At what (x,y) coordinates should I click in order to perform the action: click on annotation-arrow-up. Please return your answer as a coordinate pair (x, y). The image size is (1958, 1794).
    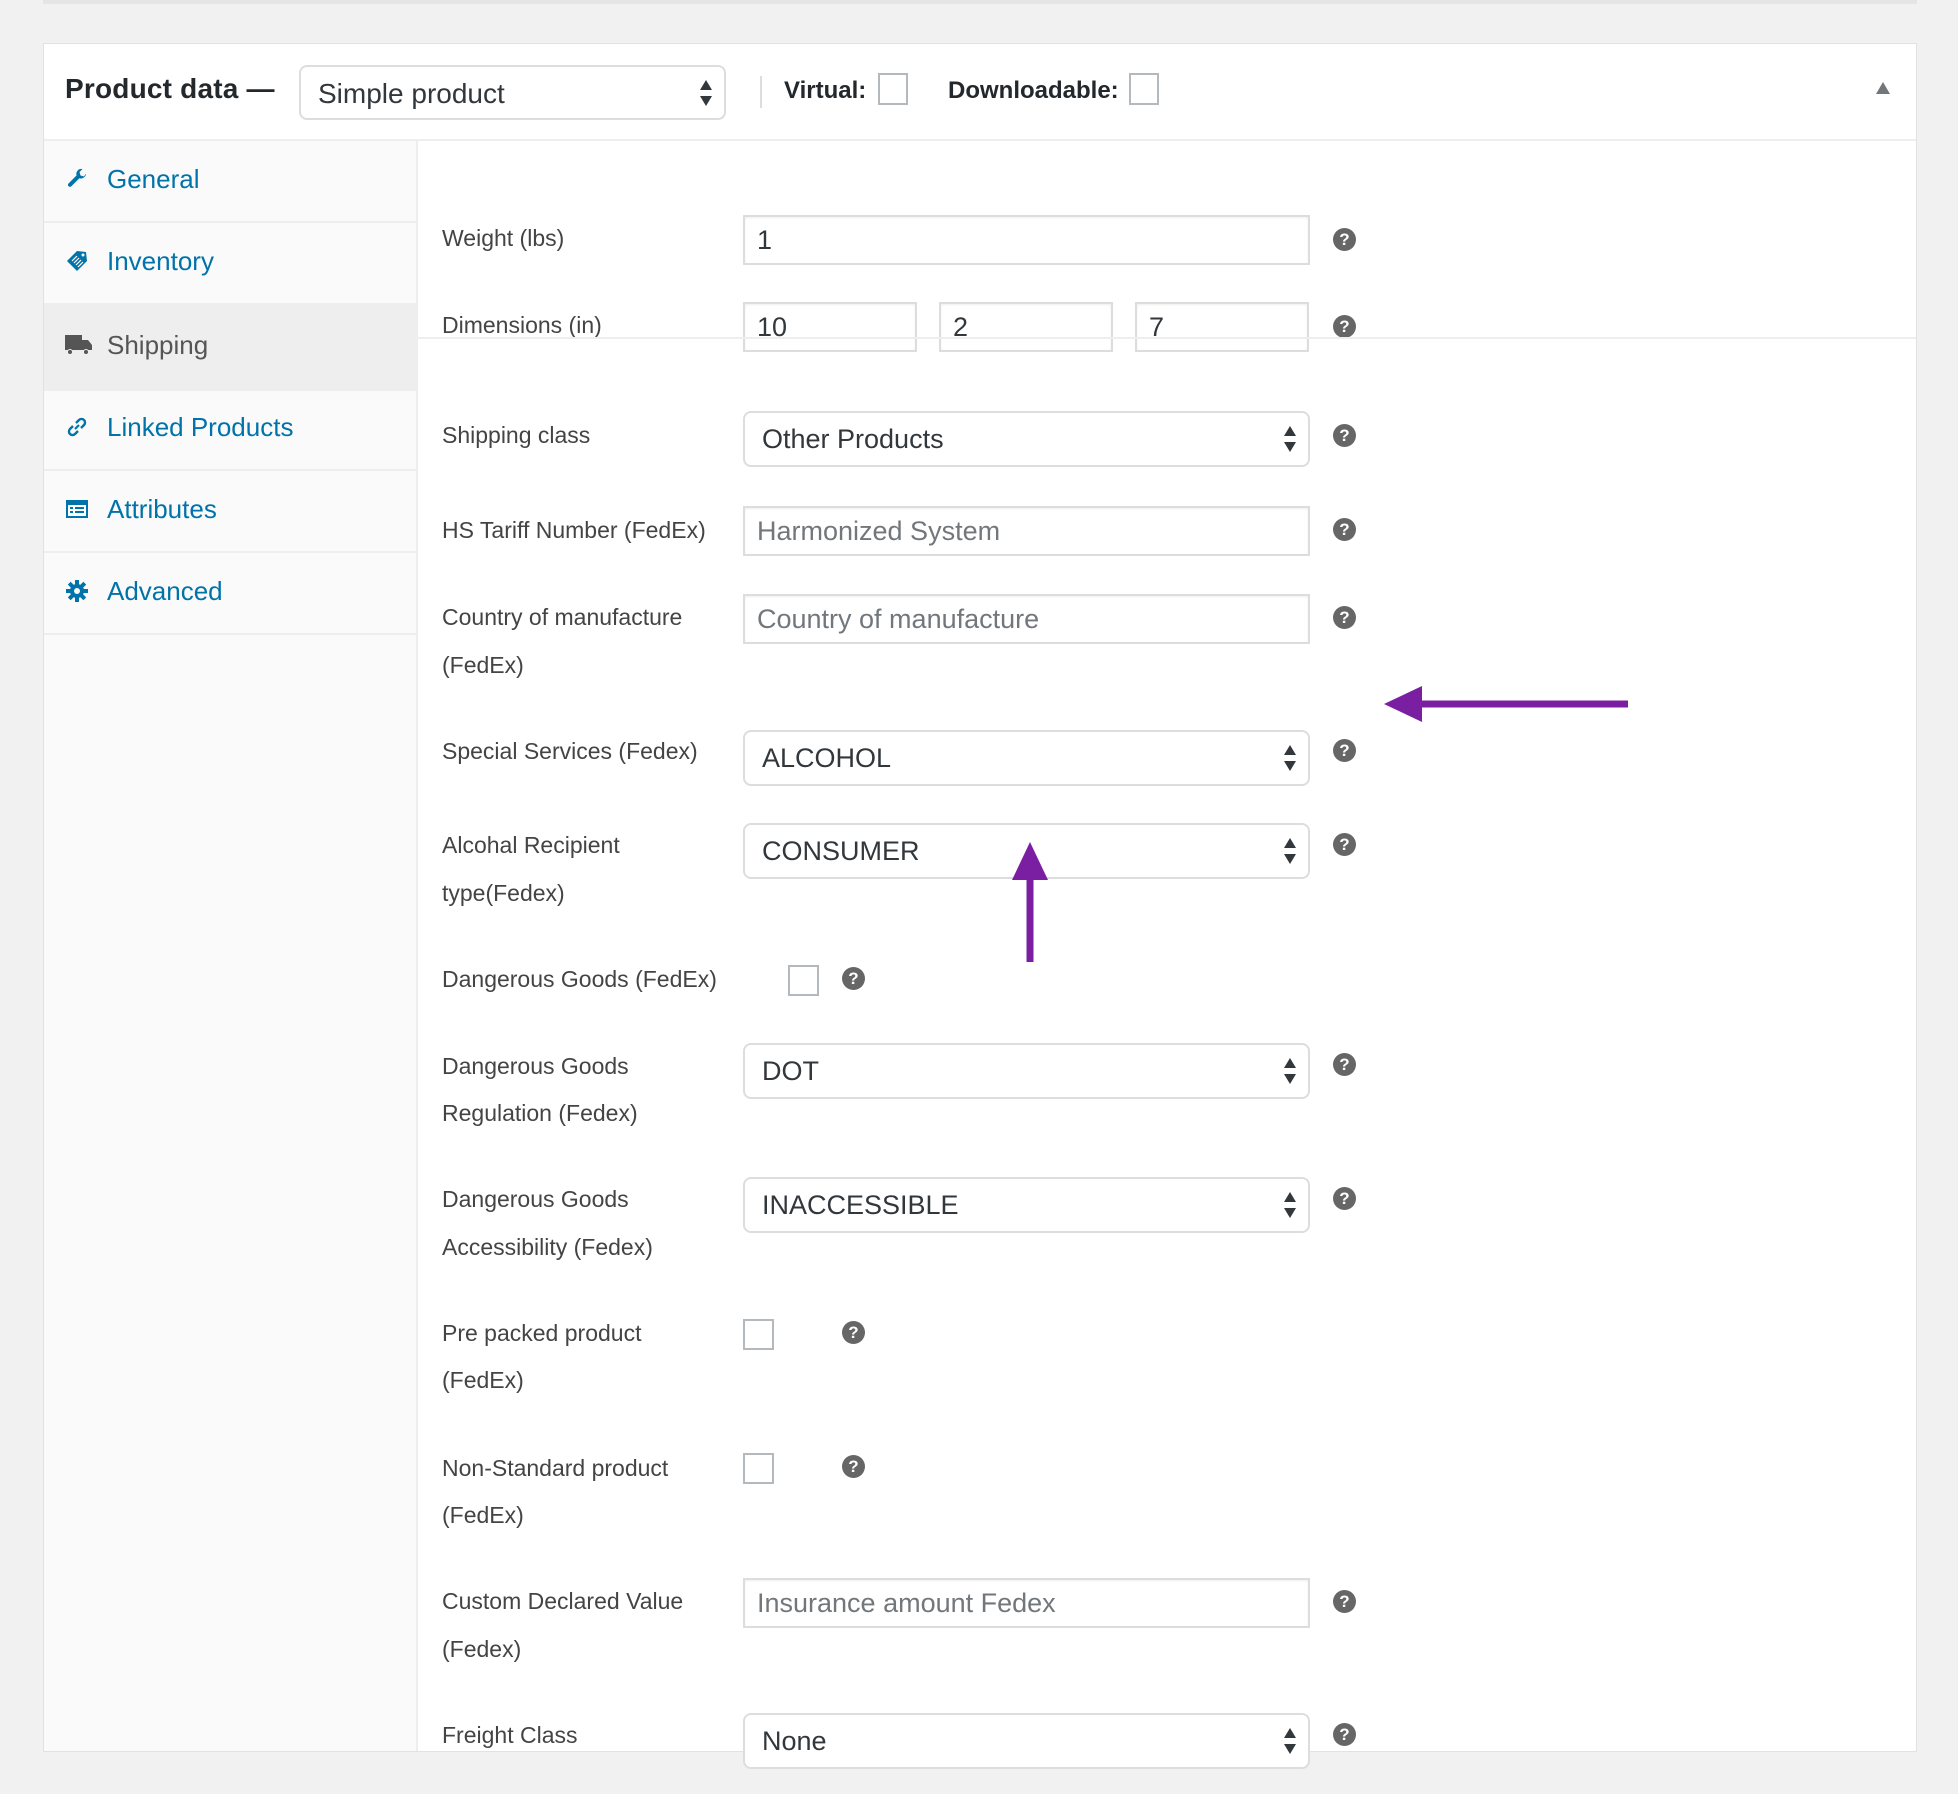
    Looking at the image, I should click on (1030, 902).